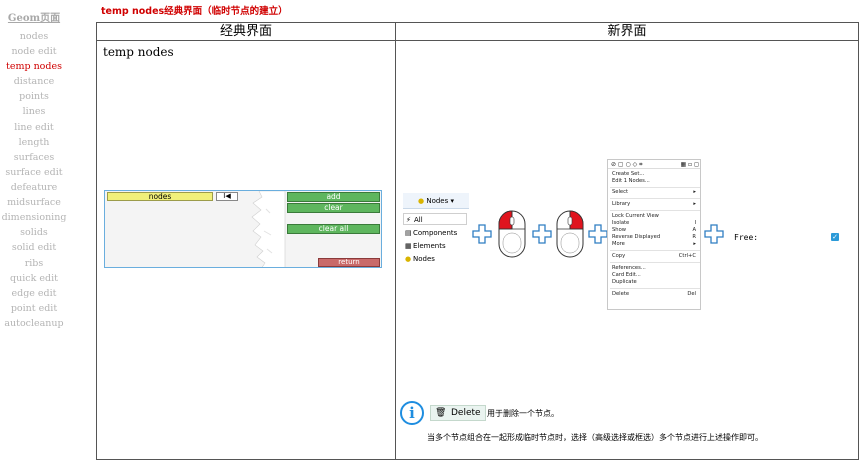 The height and width of the screenshot is (462, 866). Describe the element at coordinates (655, 230) in the screenshot. I see `menu-item-show: Show A` at that location.